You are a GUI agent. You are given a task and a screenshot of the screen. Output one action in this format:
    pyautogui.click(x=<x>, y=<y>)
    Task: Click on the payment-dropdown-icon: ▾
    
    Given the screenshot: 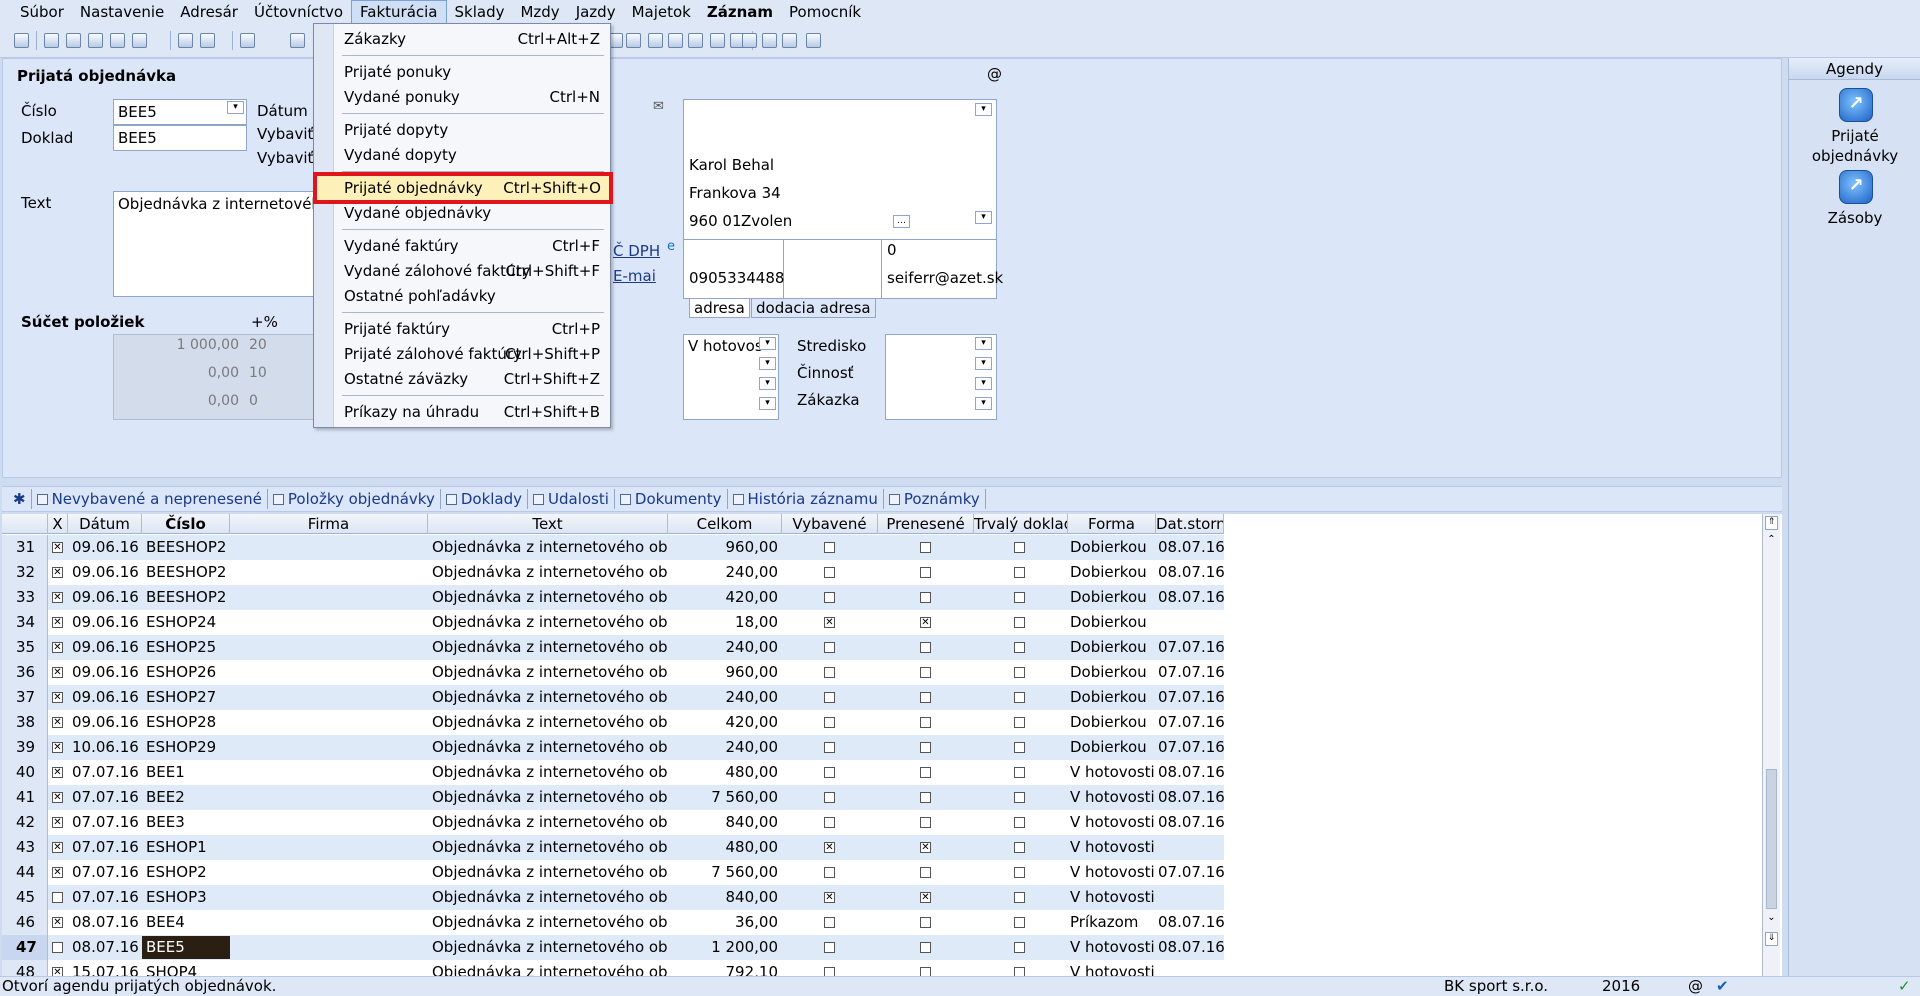 What is the action you would take?
    pyautogui.click(x=767, y=343)
    